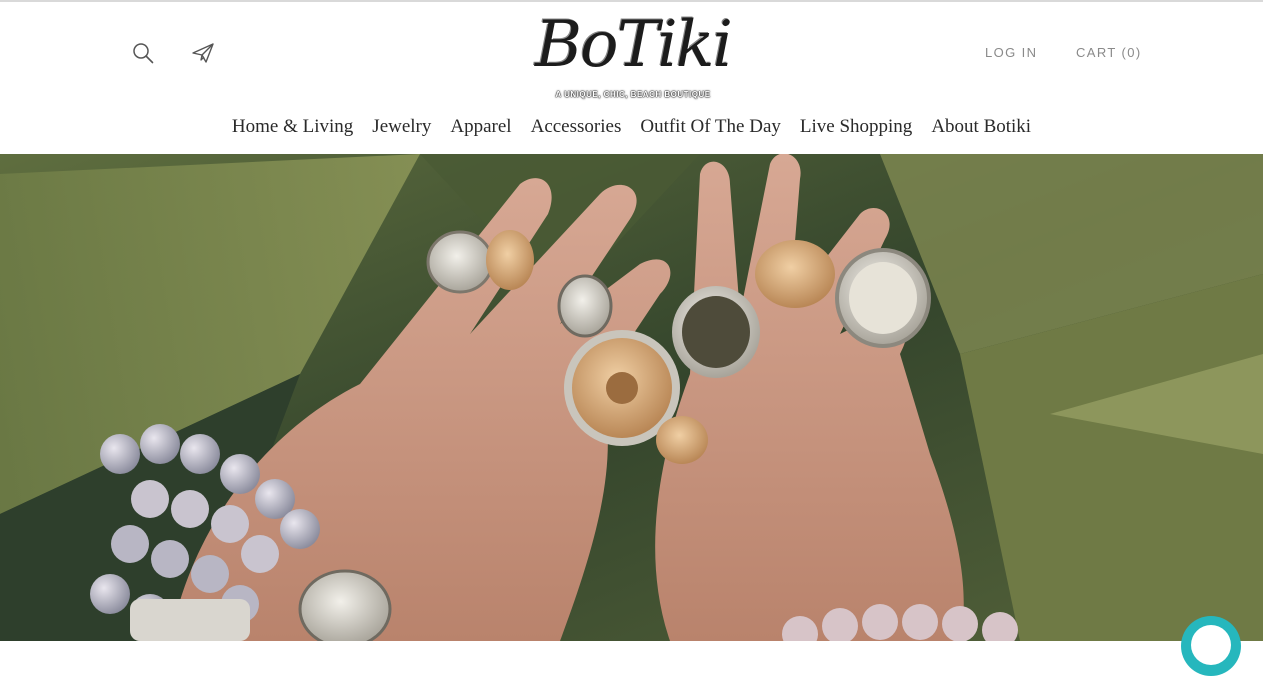 This screenshot has height=676, width=1263. I want to click on nav-item-apparel: Apparel, so click(480, 127).